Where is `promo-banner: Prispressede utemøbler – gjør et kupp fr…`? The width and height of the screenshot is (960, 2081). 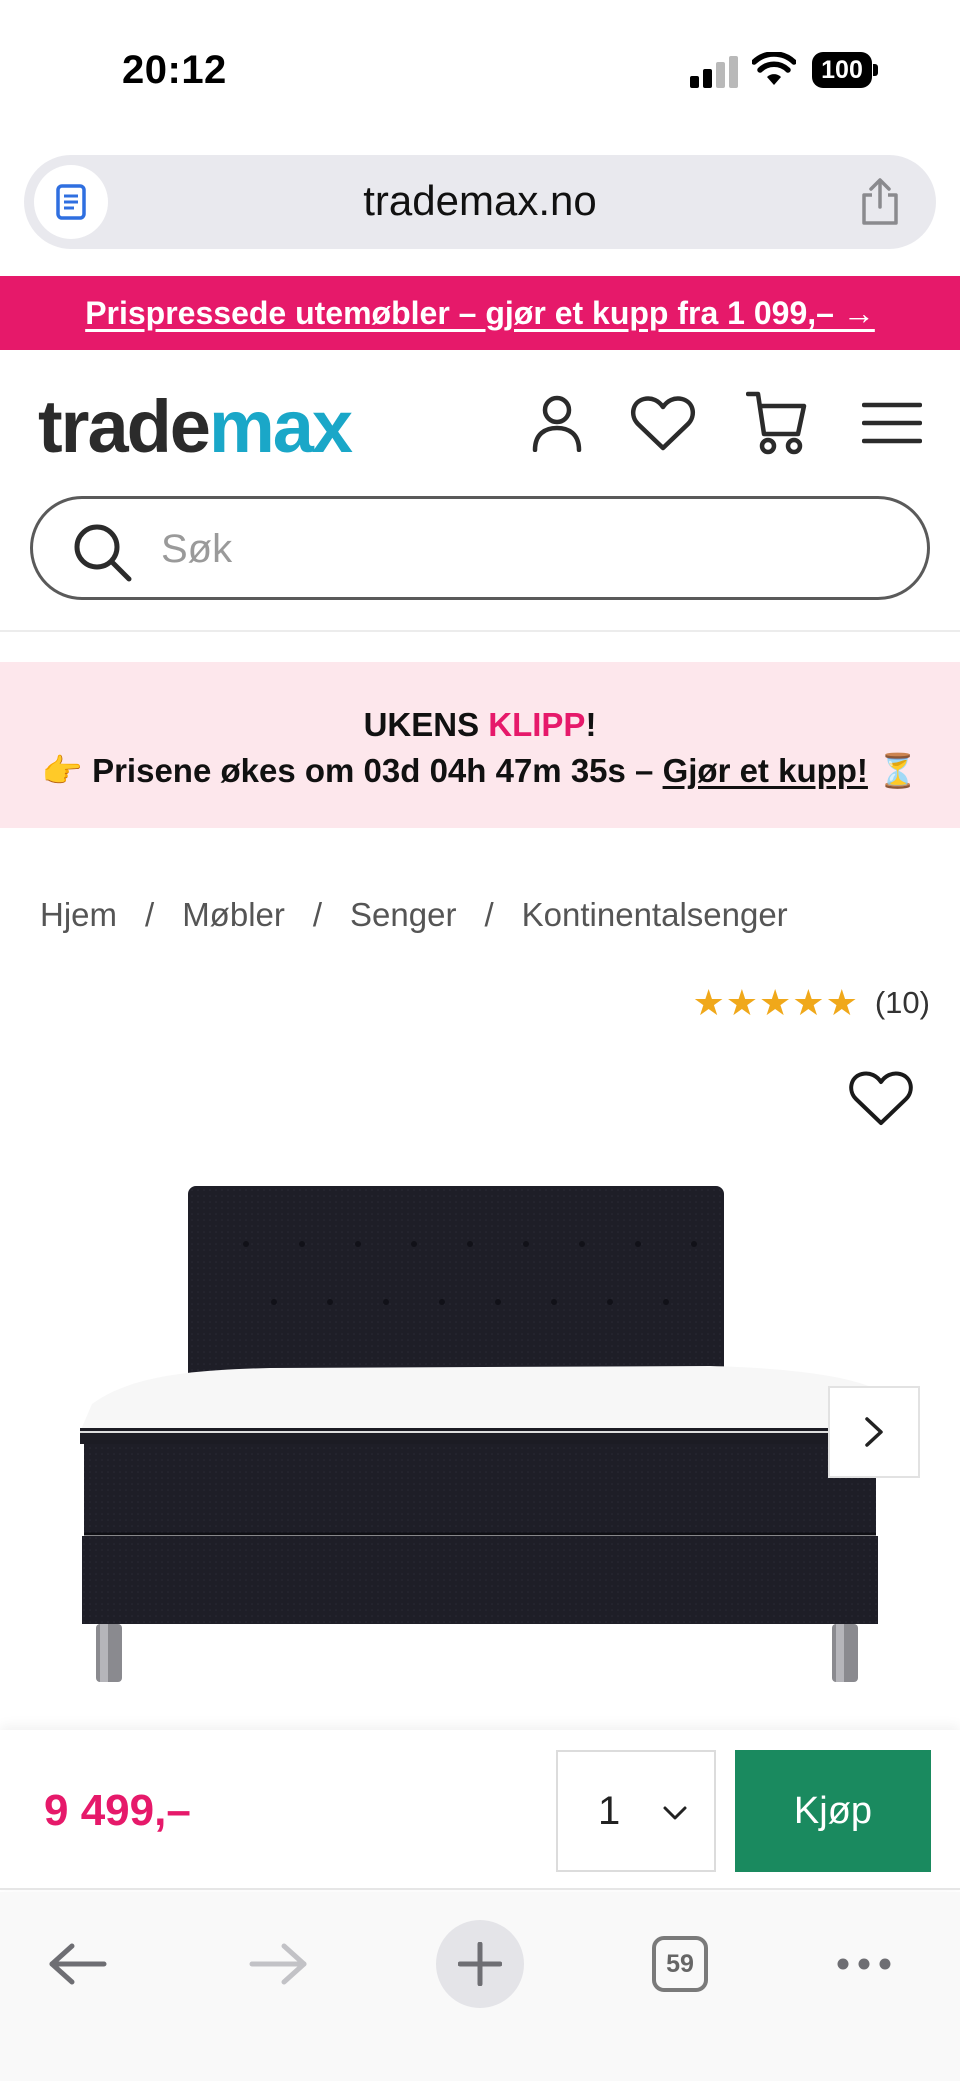
promo-banner: Prispressede utemøbler – gjør et kupp fr… is located at coordinates (480, 313).